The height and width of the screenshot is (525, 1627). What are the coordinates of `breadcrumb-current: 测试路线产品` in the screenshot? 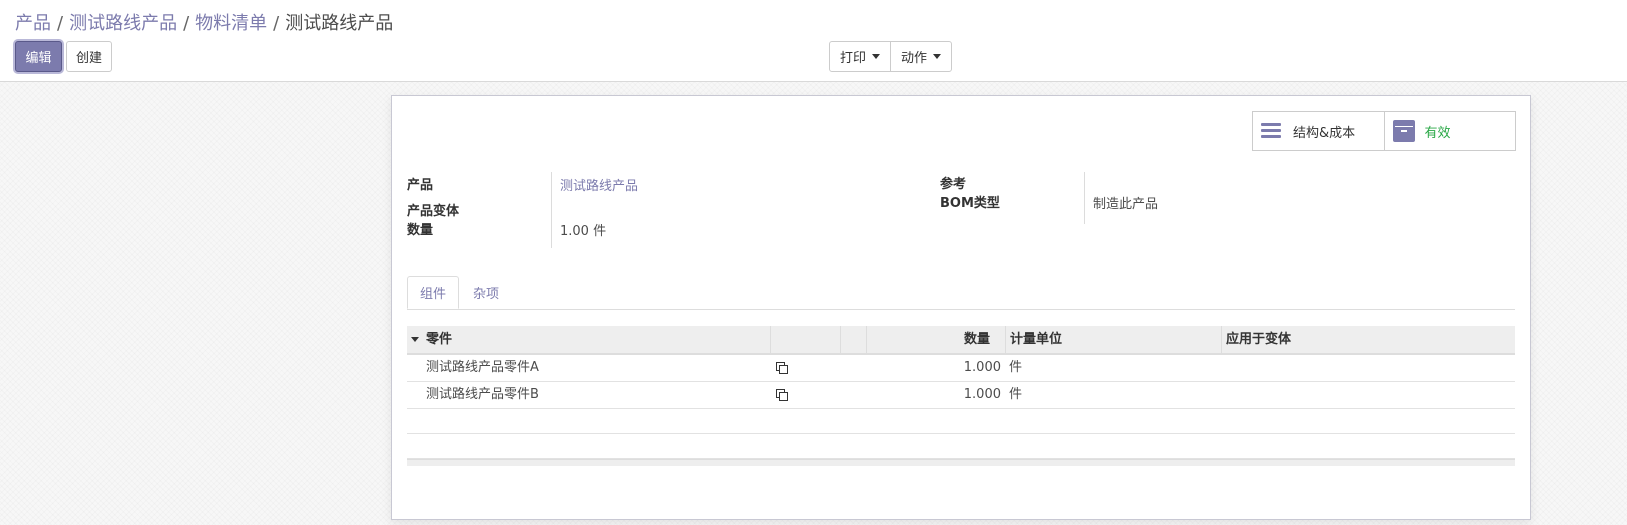 It's located at (339, 23).